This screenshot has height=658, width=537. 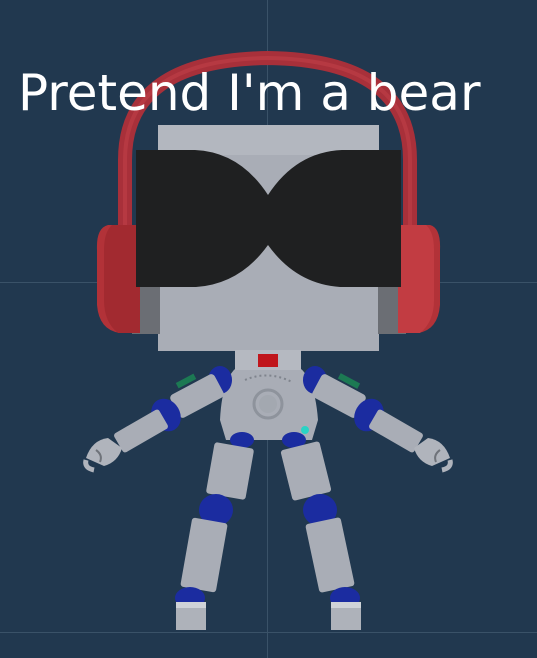 What do you see at coordinates (320, 535) in the screenshot?
I see `robot-right-leg` at bounding box center [320, 535].